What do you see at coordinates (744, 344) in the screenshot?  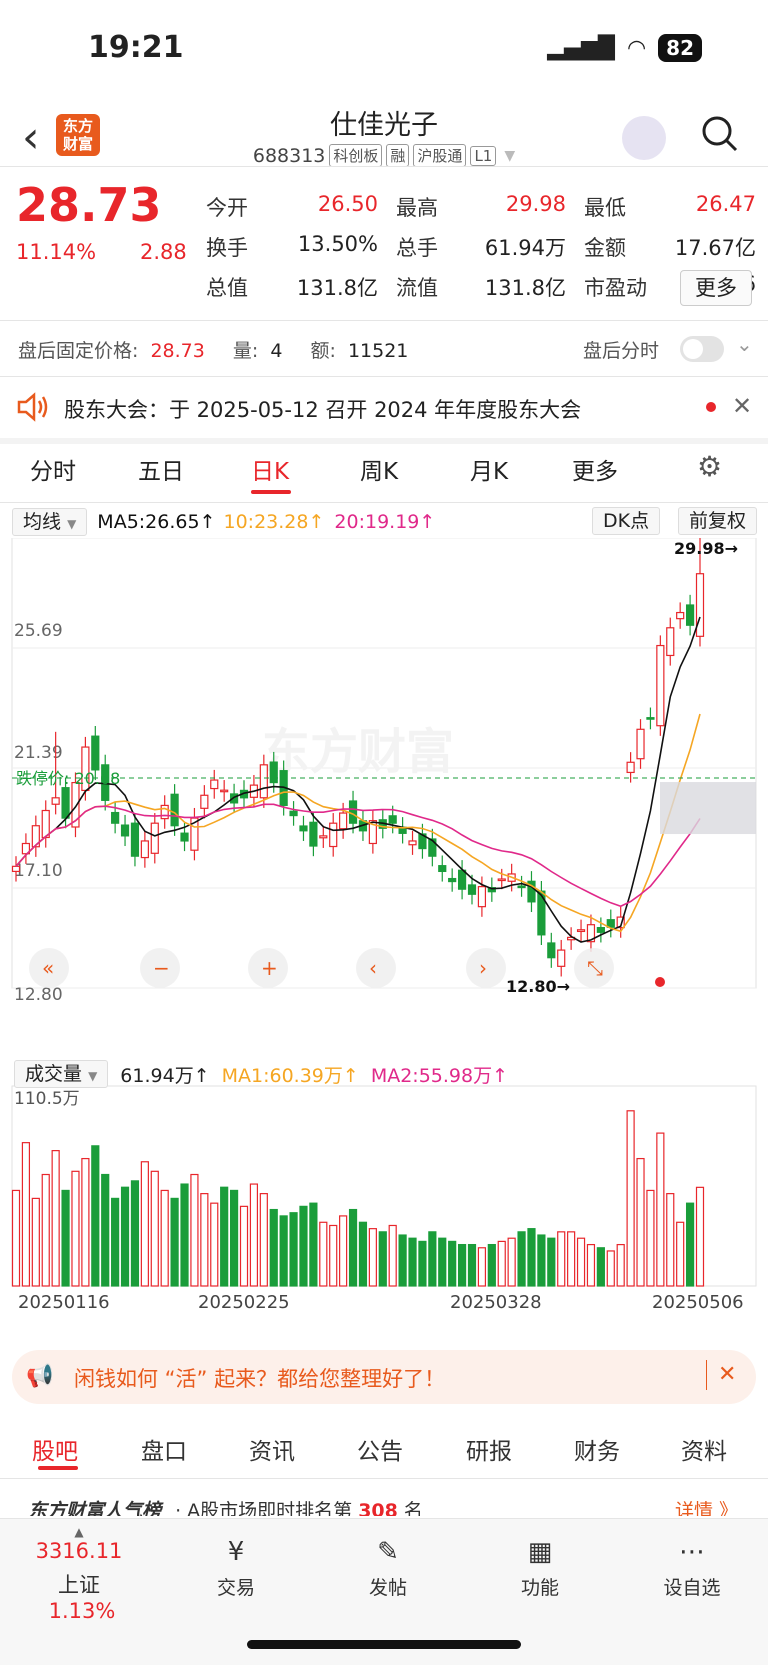 I see `chevron-down-icon: ⌄` at bounding box center [744, 344].